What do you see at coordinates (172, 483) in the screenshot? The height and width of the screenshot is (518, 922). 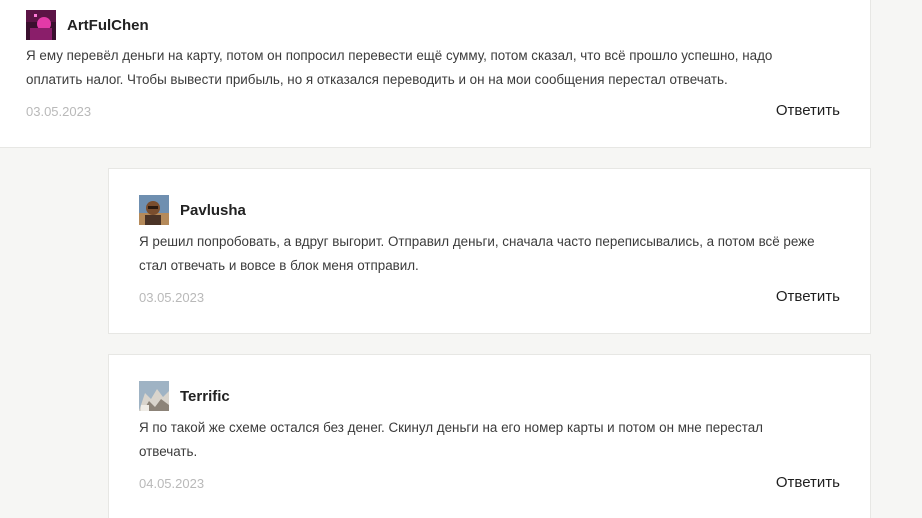 I see `comment-date: 04.05.2023` at bounding box center [172, 483].